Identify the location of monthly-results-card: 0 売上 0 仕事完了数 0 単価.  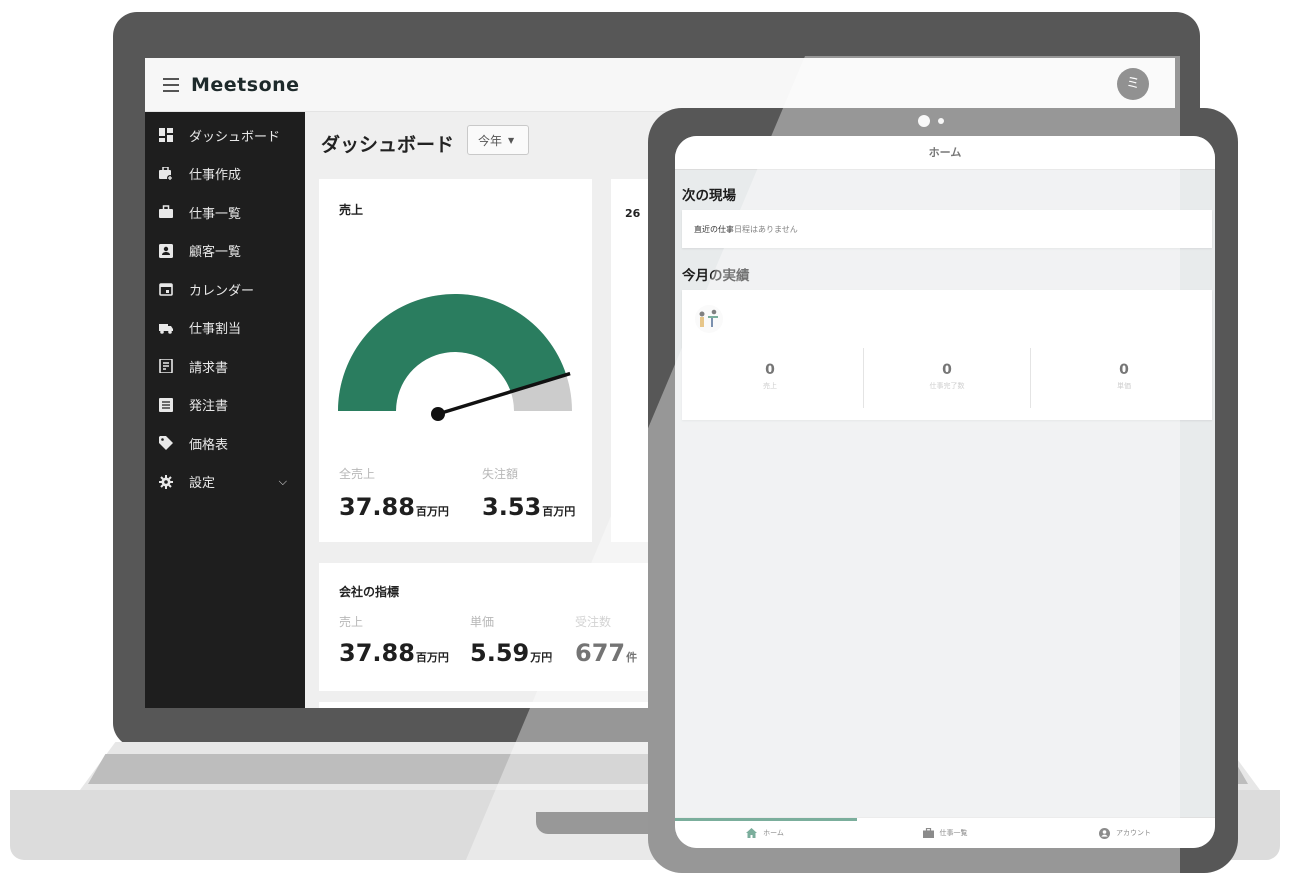
(947, 355).